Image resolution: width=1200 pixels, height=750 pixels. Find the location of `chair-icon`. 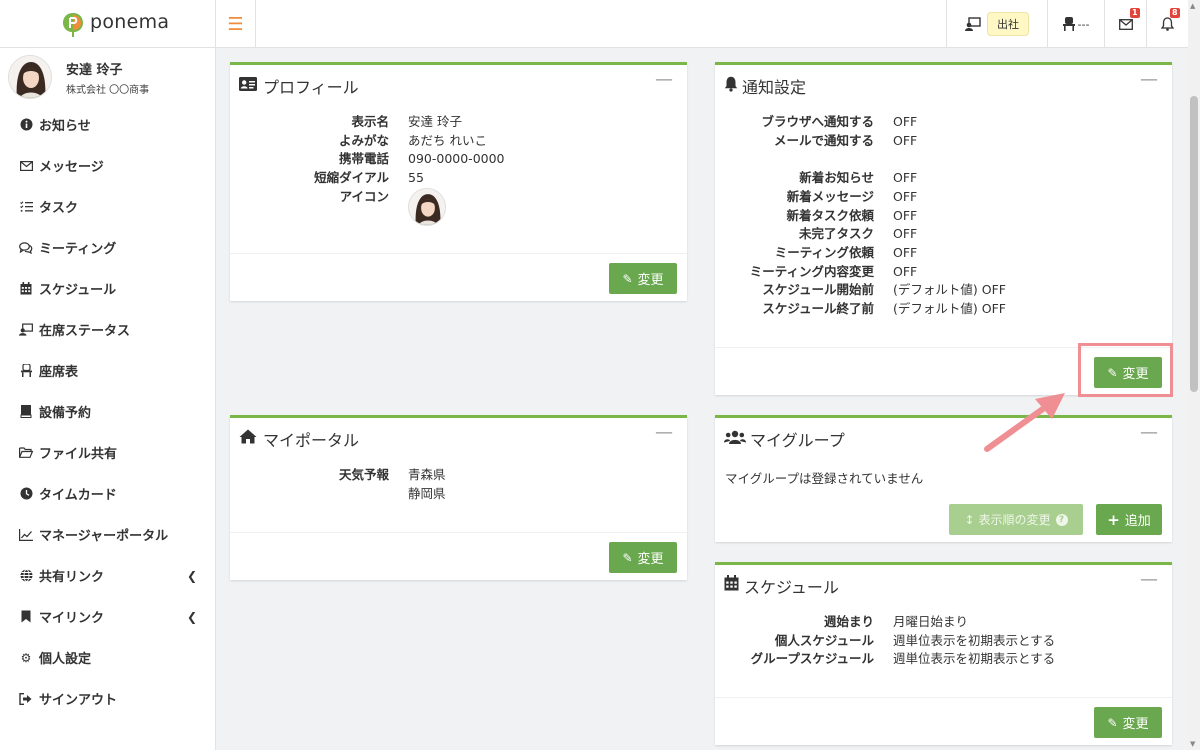

chair-icon is located at coordinates (26, 371).